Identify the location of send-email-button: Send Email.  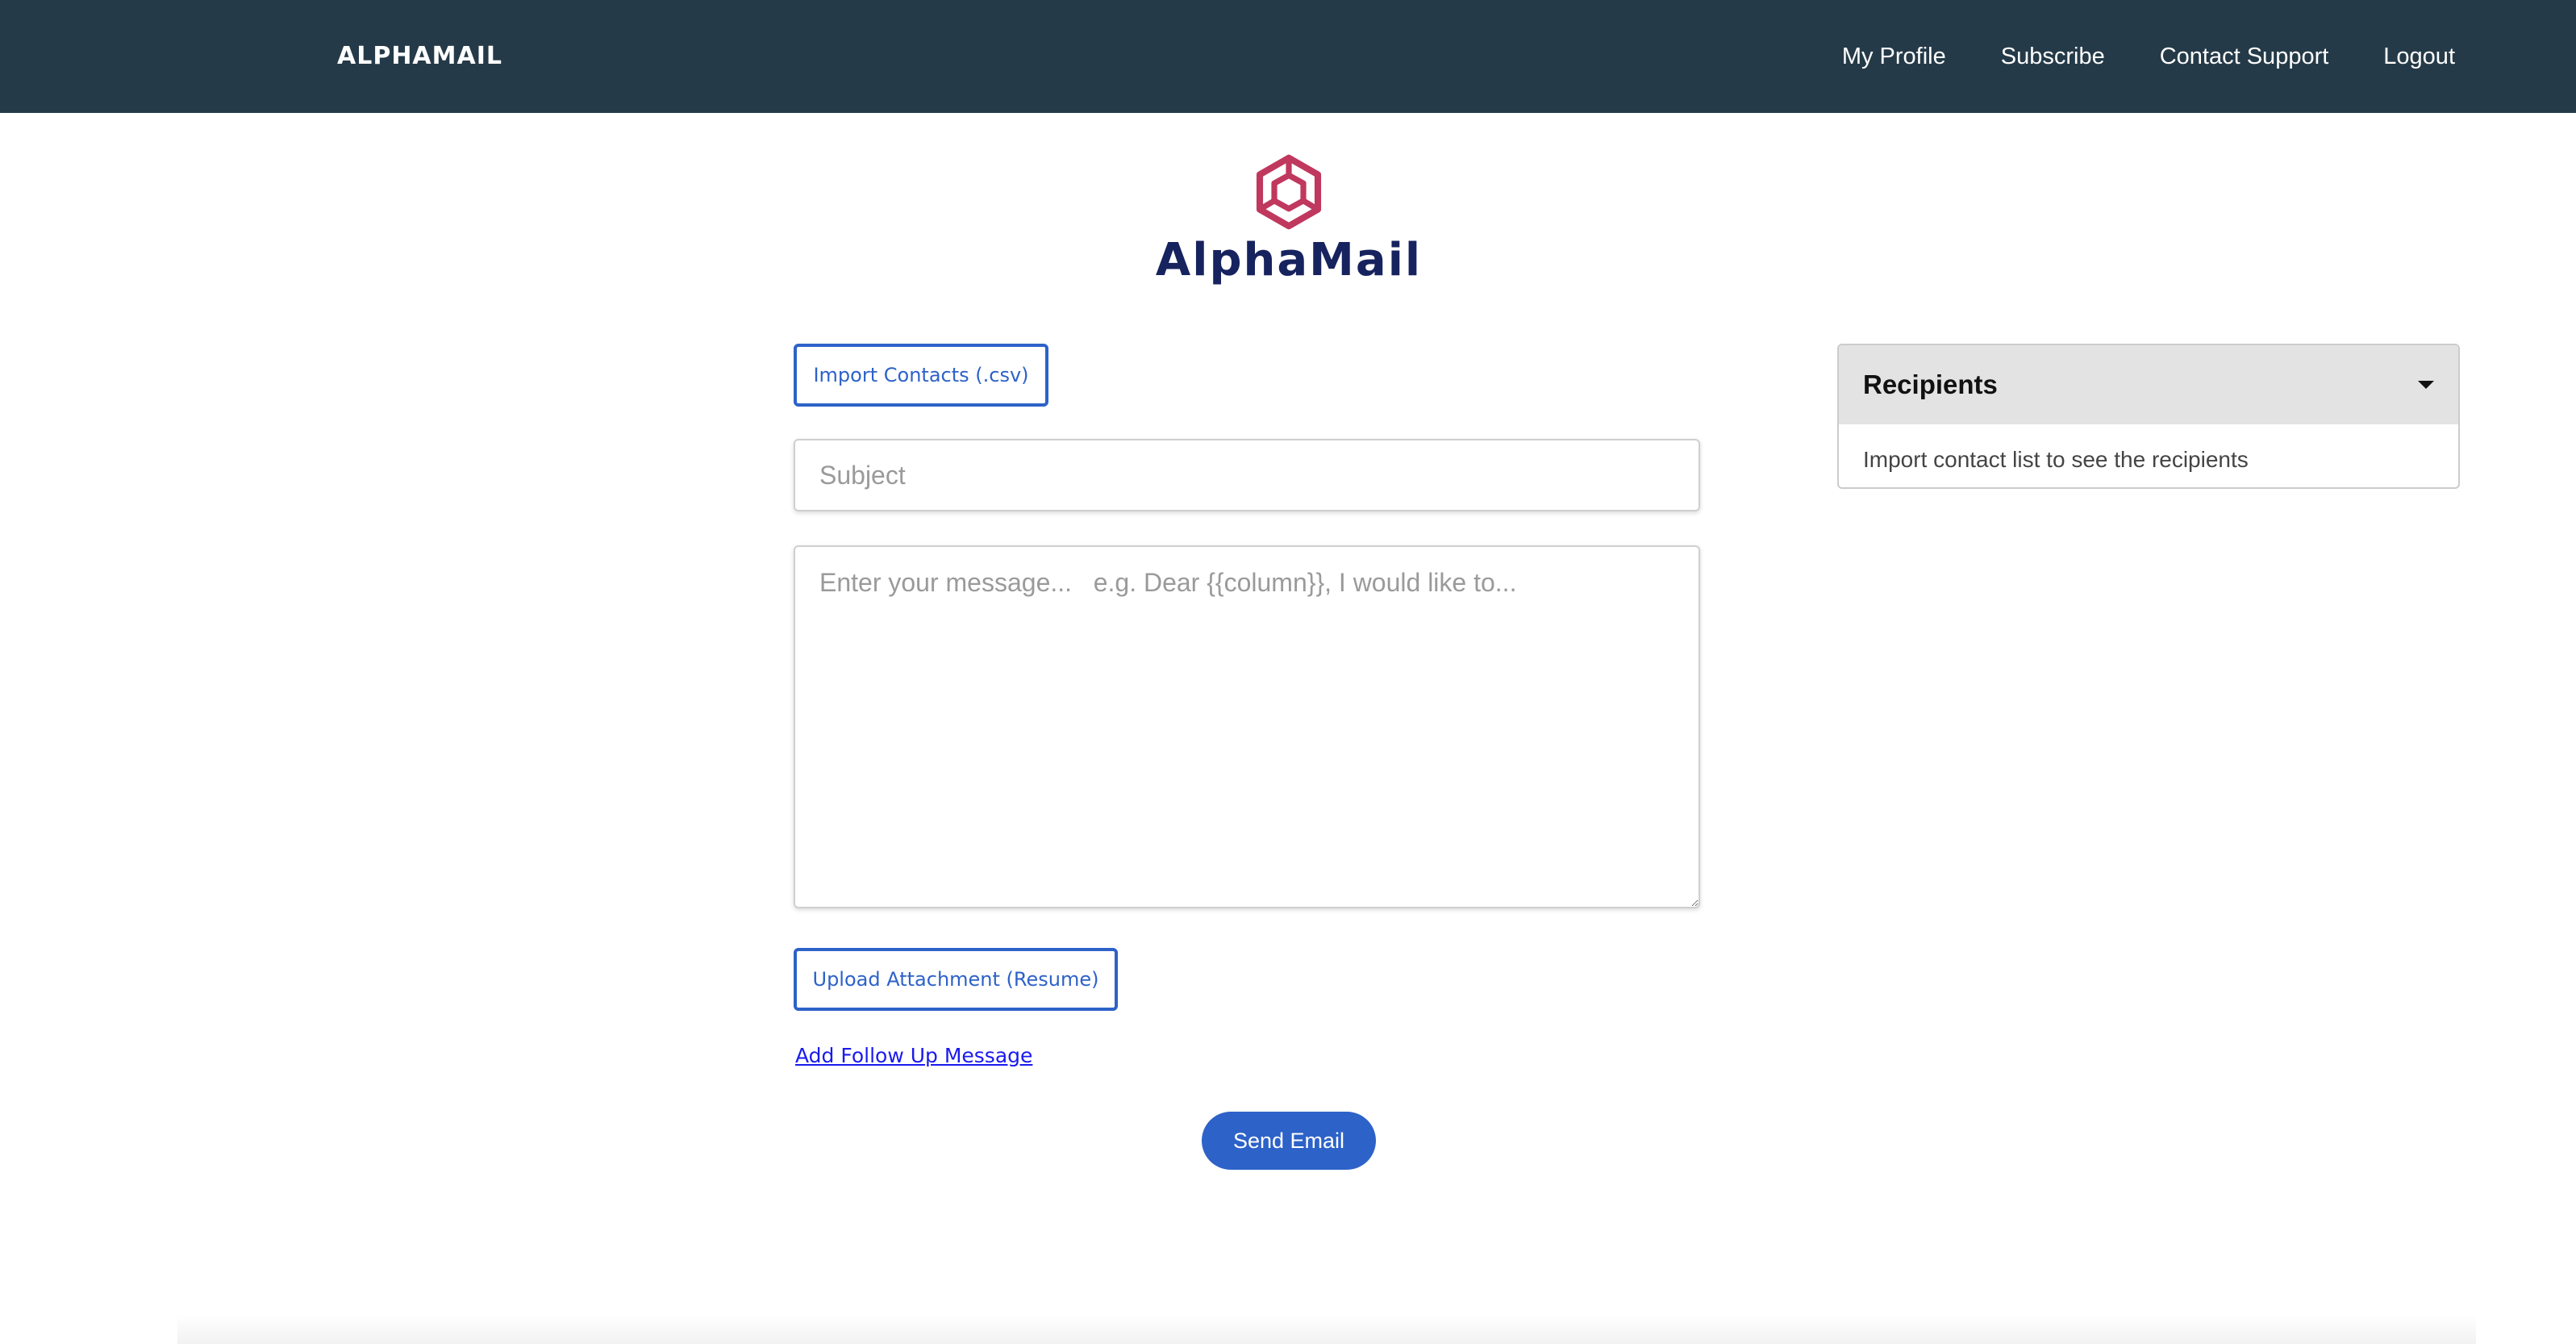
(1289, 1141).